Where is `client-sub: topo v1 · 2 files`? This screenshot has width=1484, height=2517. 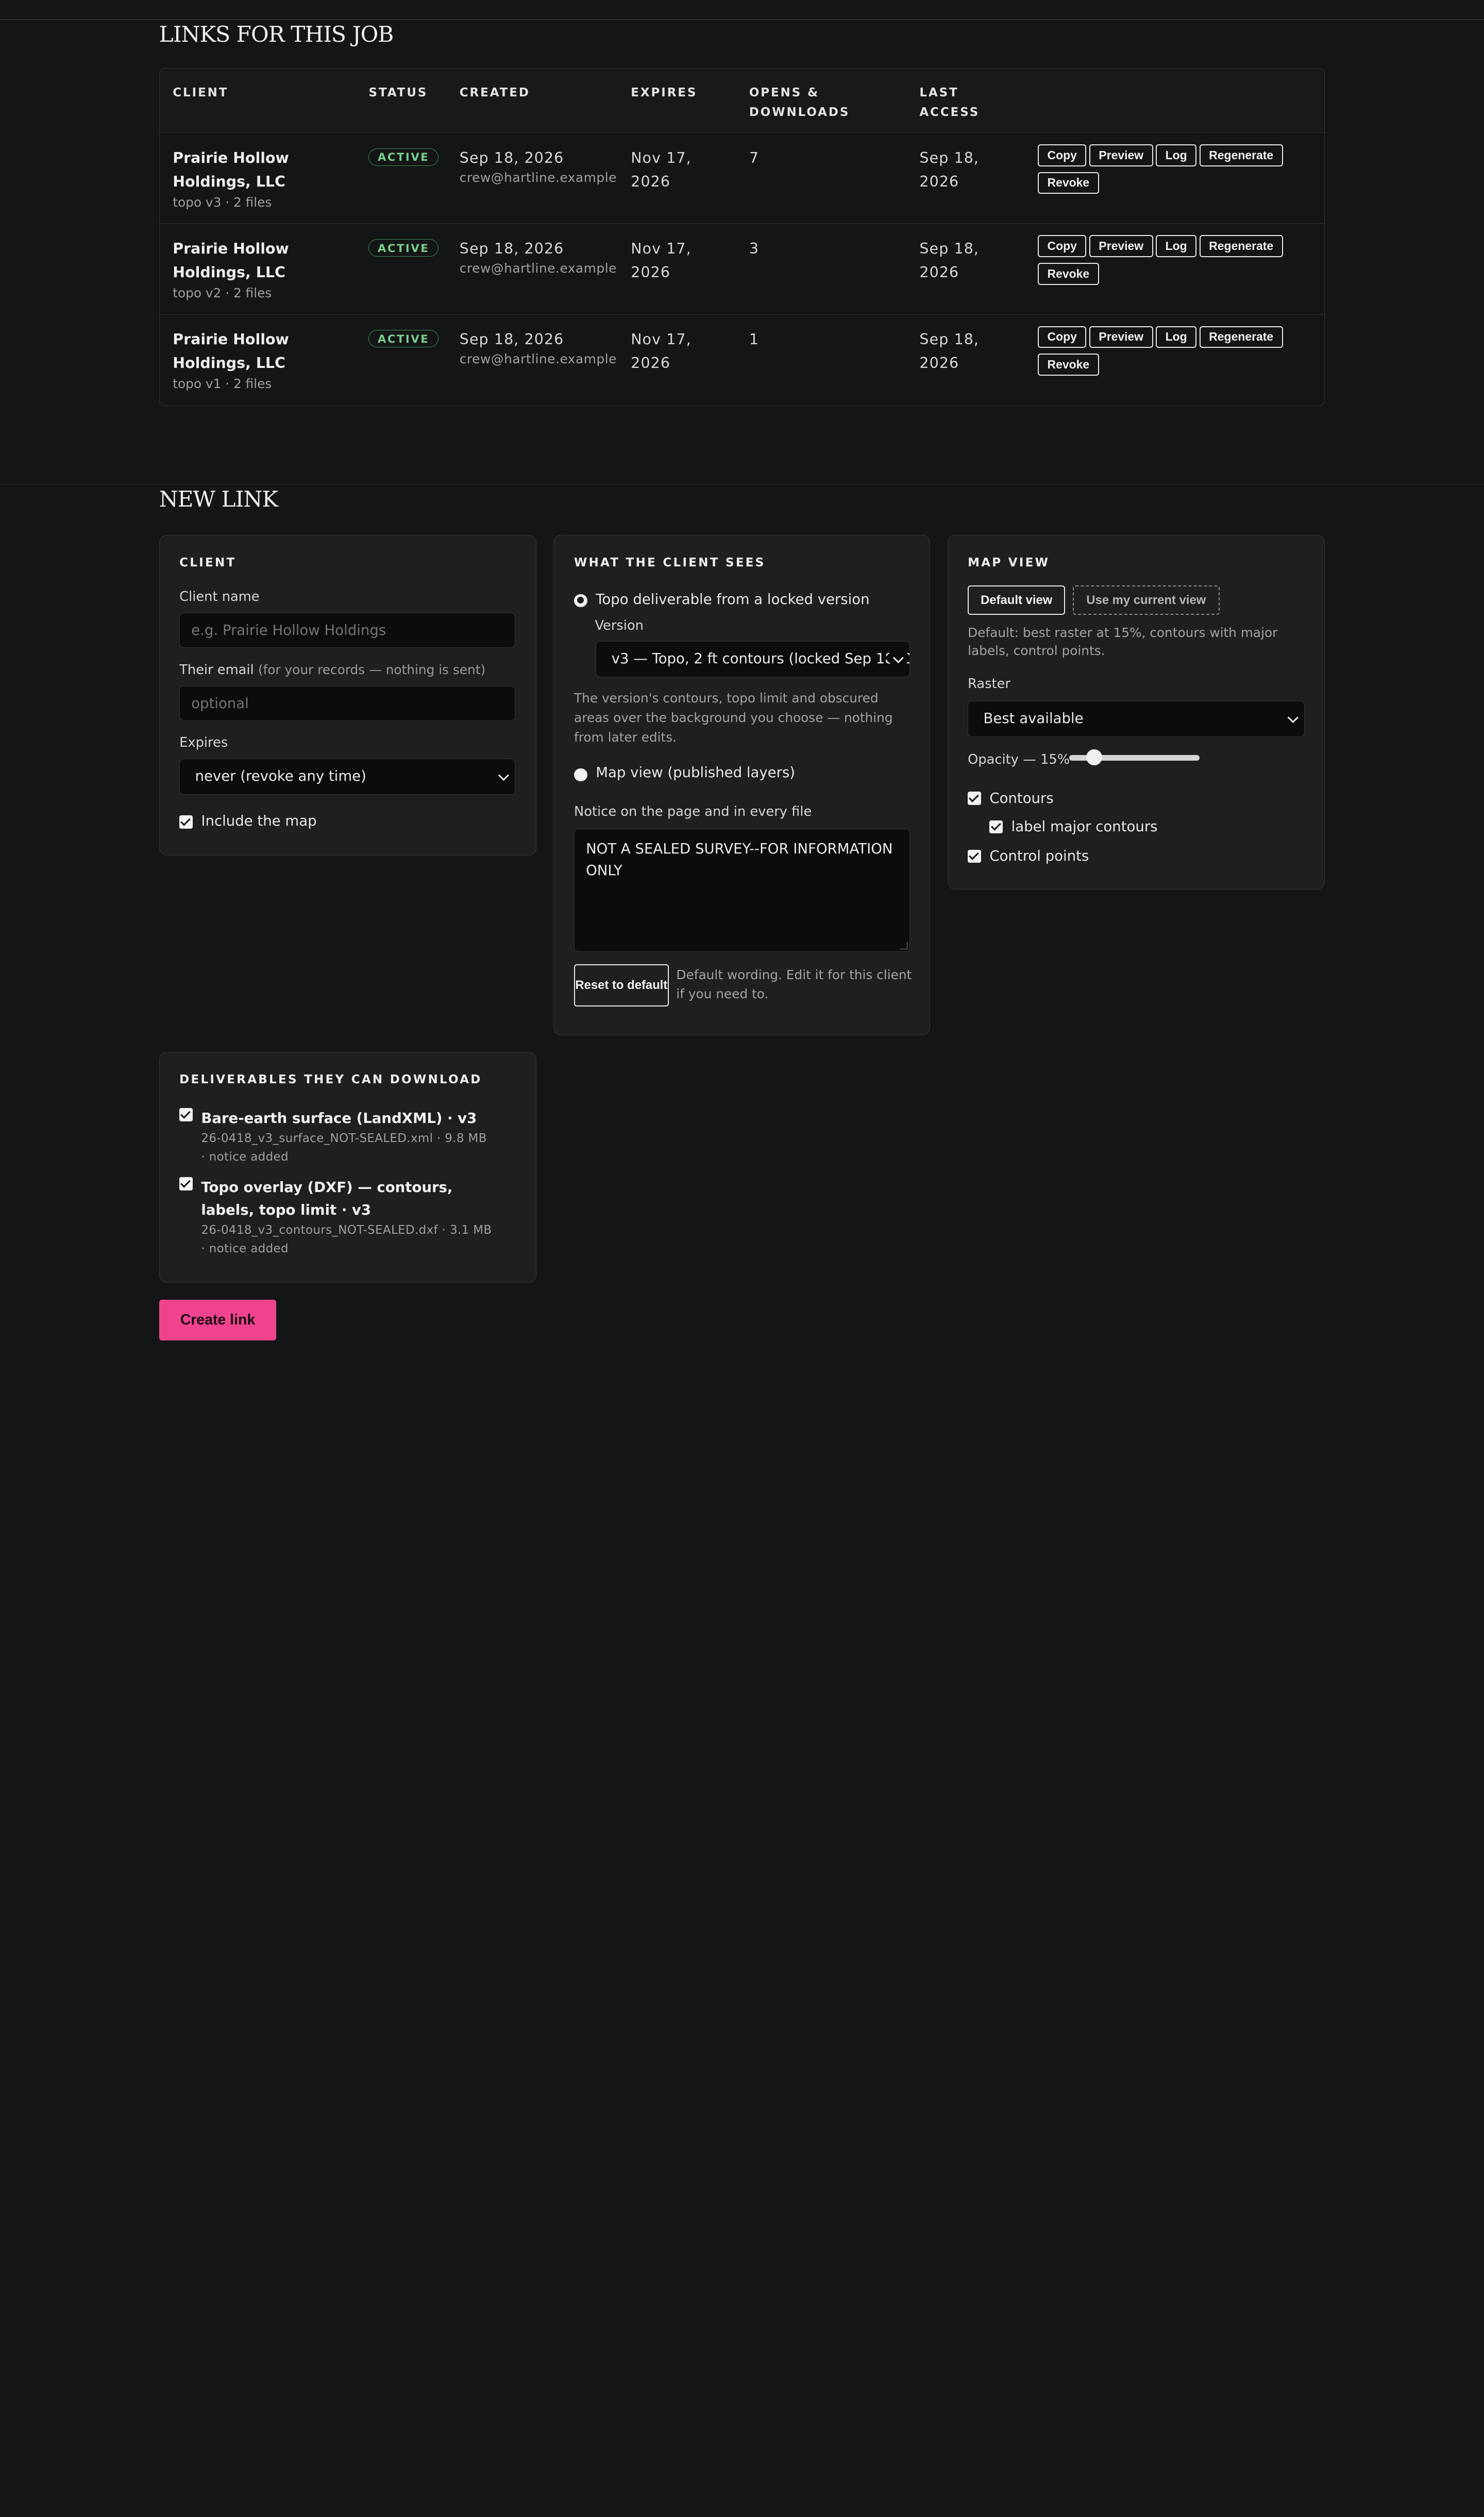
client-sub: topo v1 · 2 files is located at coordinates (222, 384).